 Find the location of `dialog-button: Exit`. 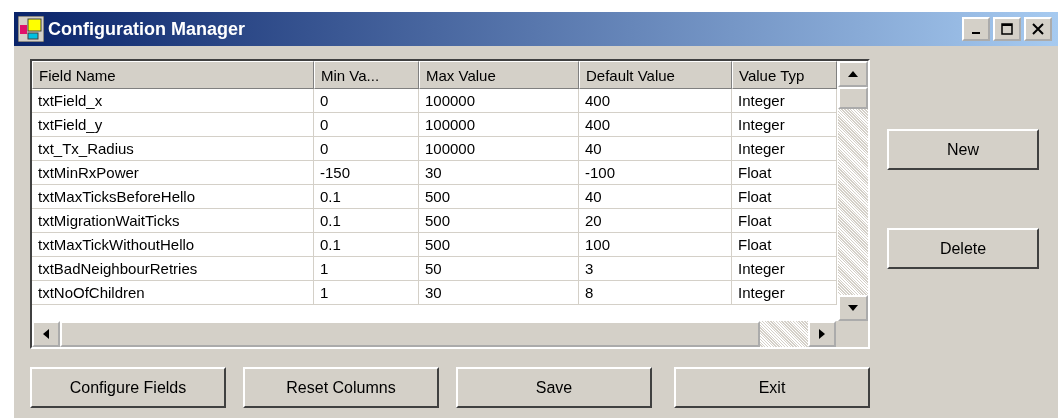

dialog-button: Exit is located at coordinates (772, 387).